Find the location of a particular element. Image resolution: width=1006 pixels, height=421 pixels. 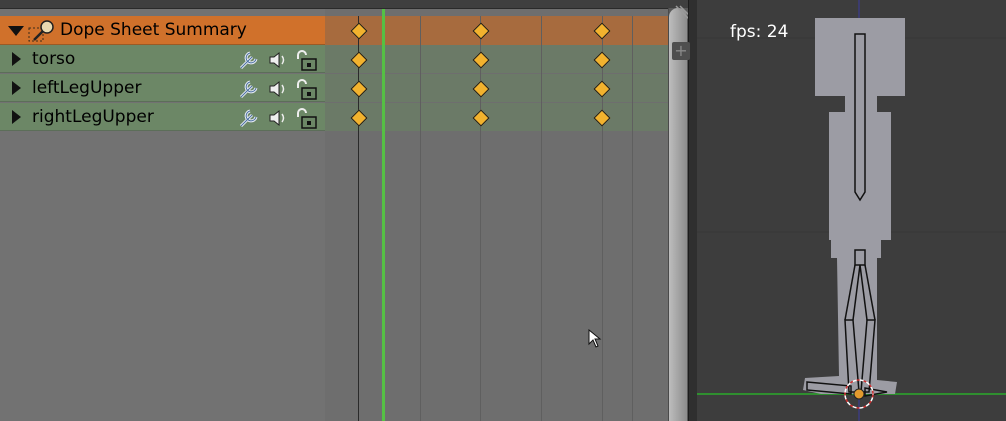

summary-key-icon is located at coordinates (41, 31).